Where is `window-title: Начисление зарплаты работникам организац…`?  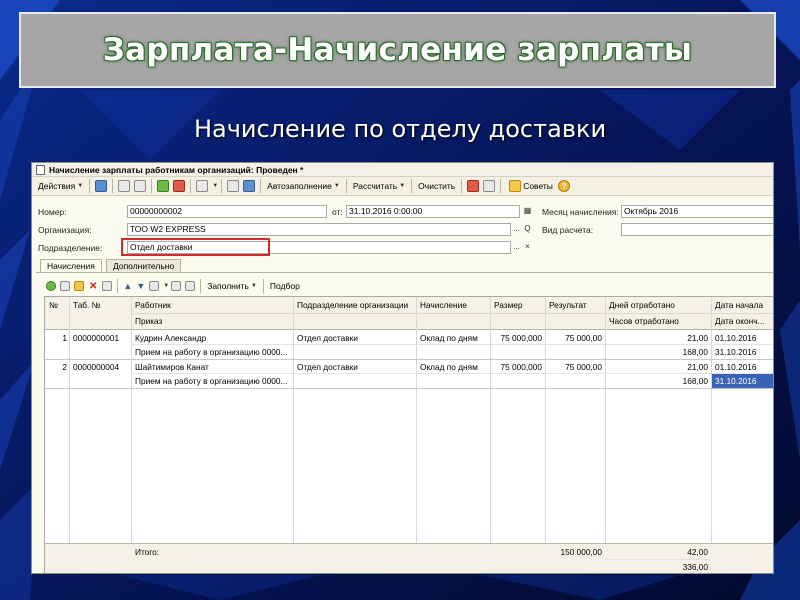 window-title: Начисление зарплаты работникам организац… is located at coordinates (176, 169).